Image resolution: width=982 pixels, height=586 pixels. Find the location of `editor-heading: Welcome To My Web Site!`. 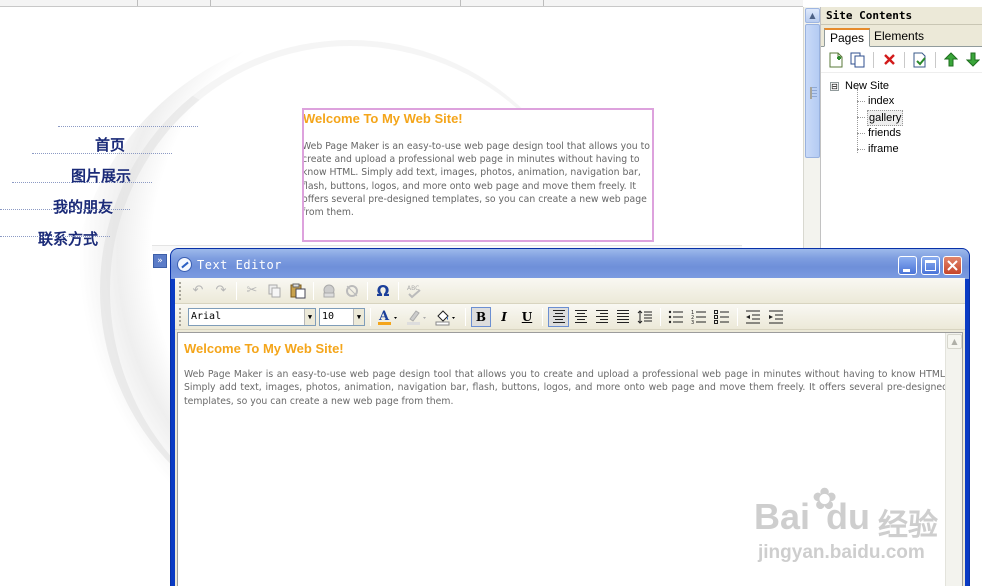

editor-heading: Welcome To My Web Site! is located at coordinates (264, 348).